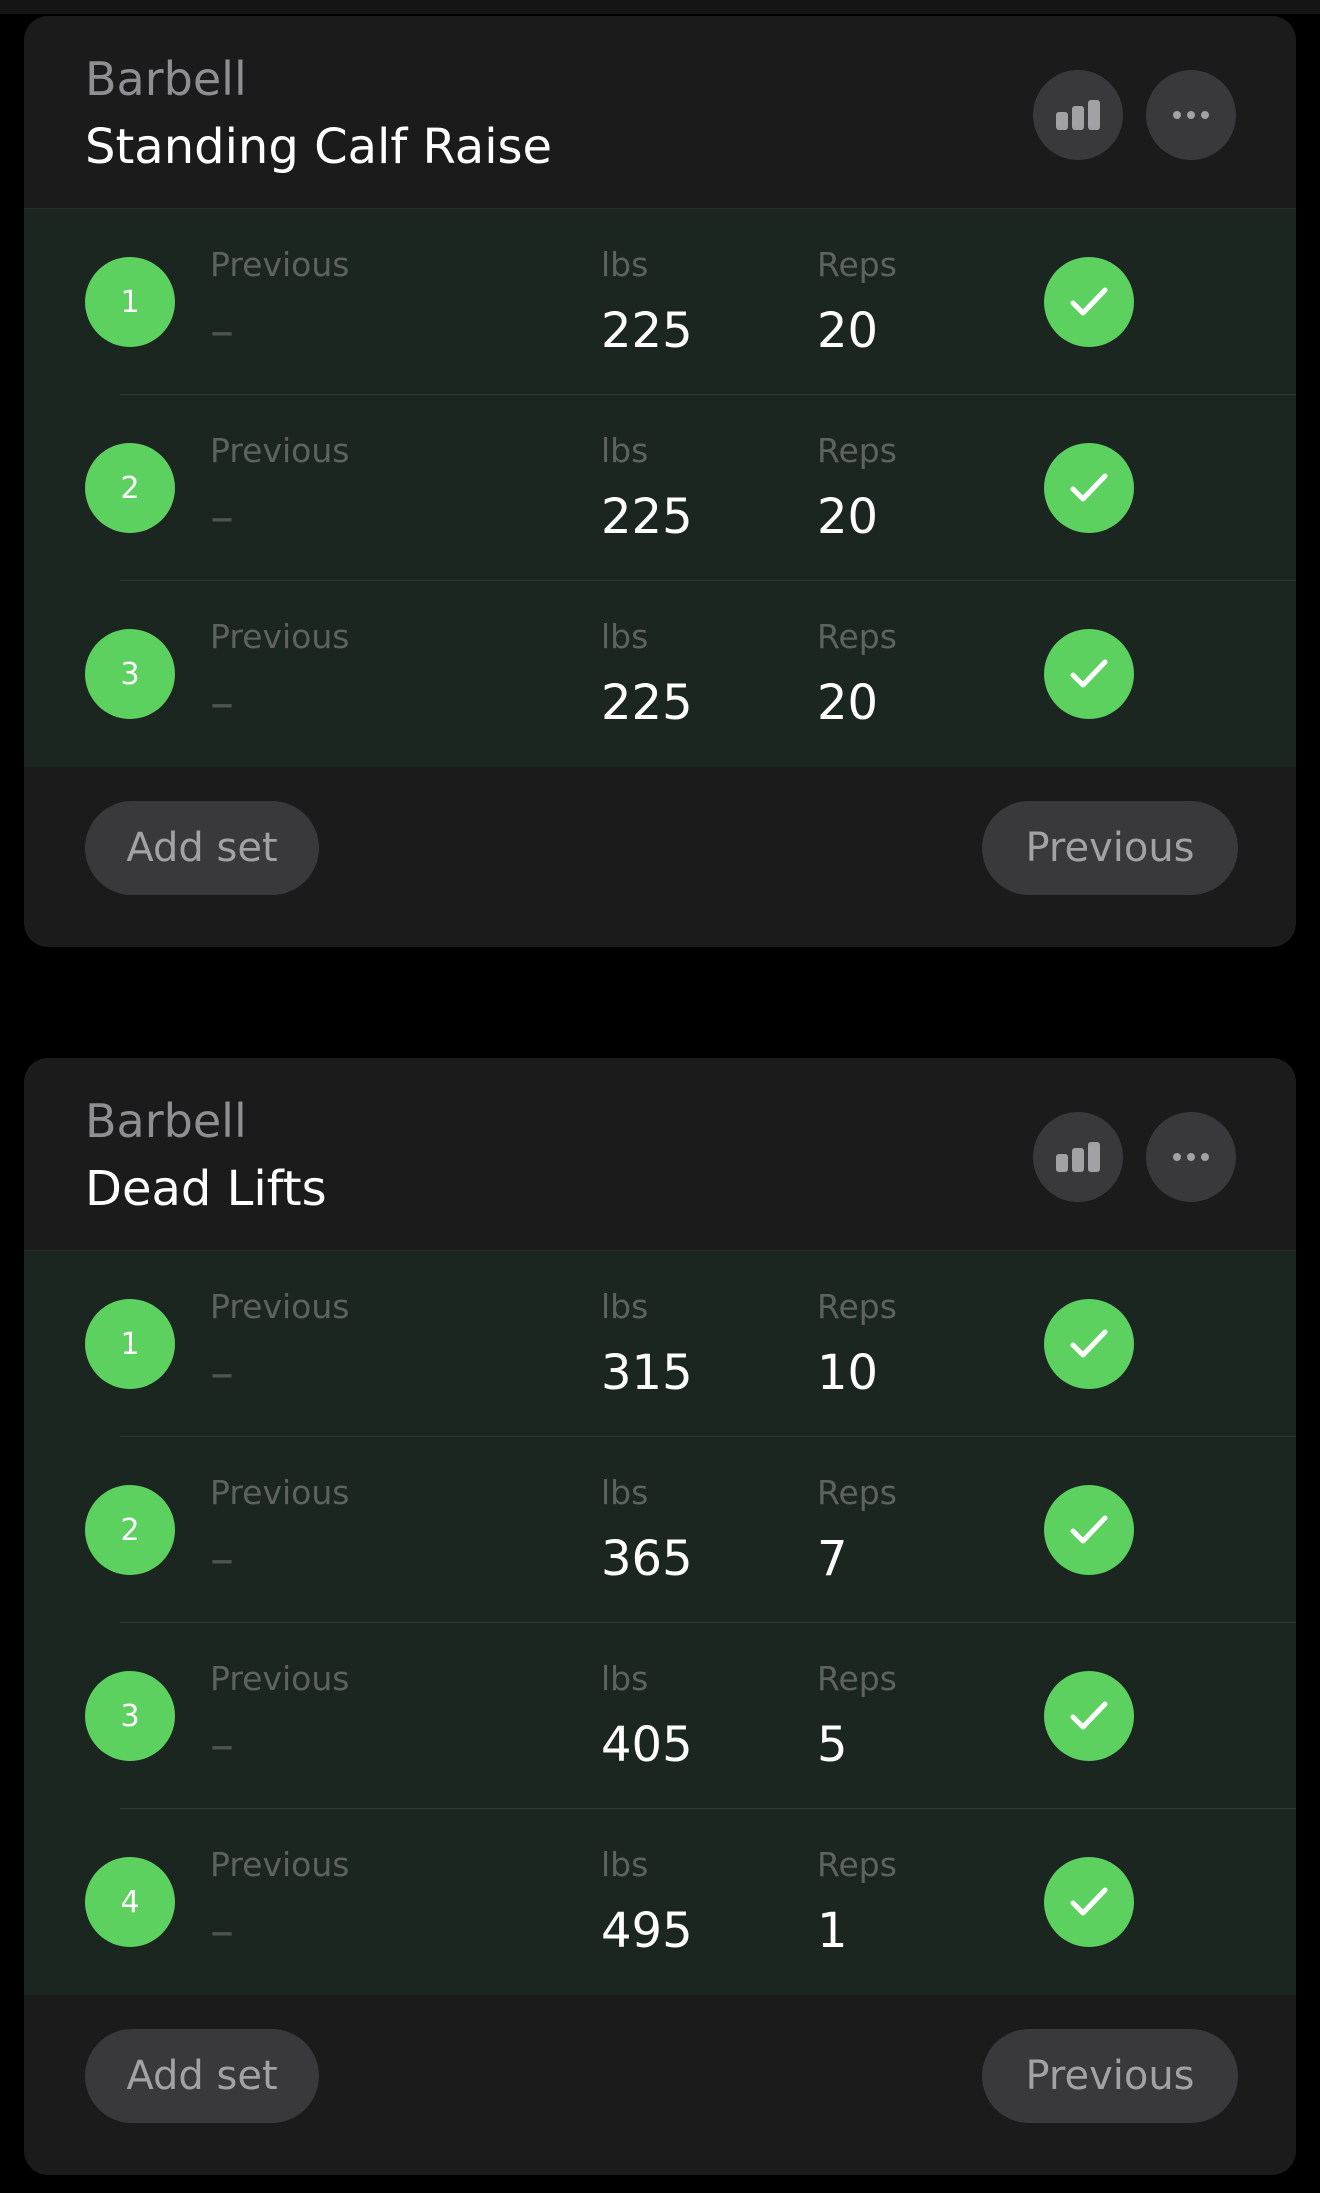 Image resolution: width=1320 pixels, height=2193 pixels. Describe the element at coordinates (206, 1190) in the screenshot. I see `exercise-title: Dead Lifts` at that location.